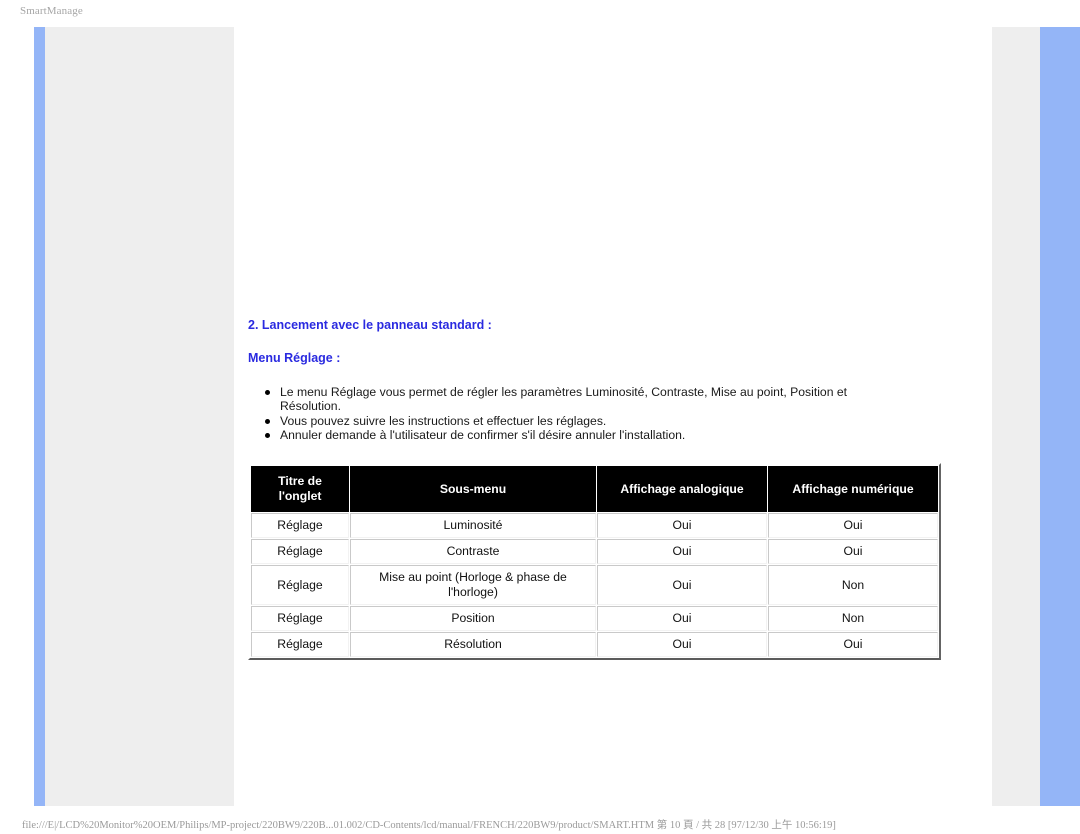  Describe the element at coordinates (473, 644) in the screenshot. I see `cell-submenu: Résolution` at that location.